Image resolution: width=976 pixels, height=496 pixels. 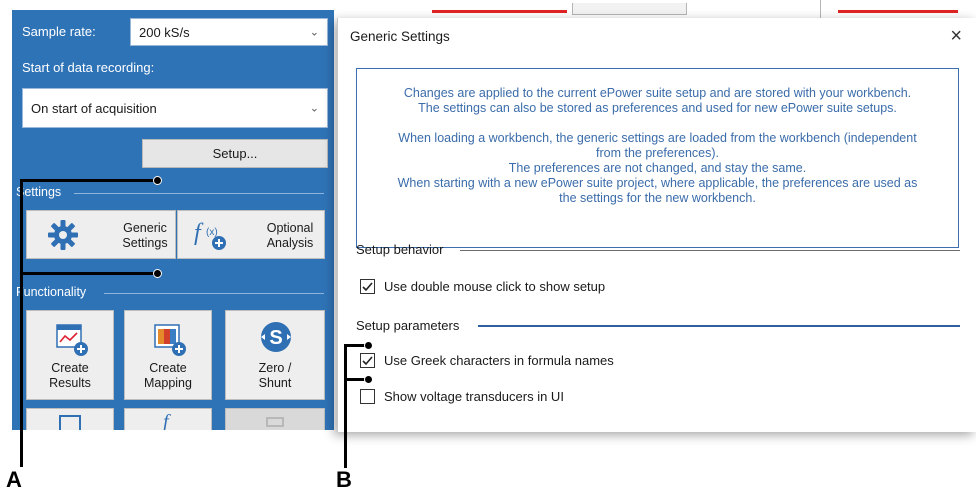 I want to click on close-icon: ×, so click(x=956, y=36).